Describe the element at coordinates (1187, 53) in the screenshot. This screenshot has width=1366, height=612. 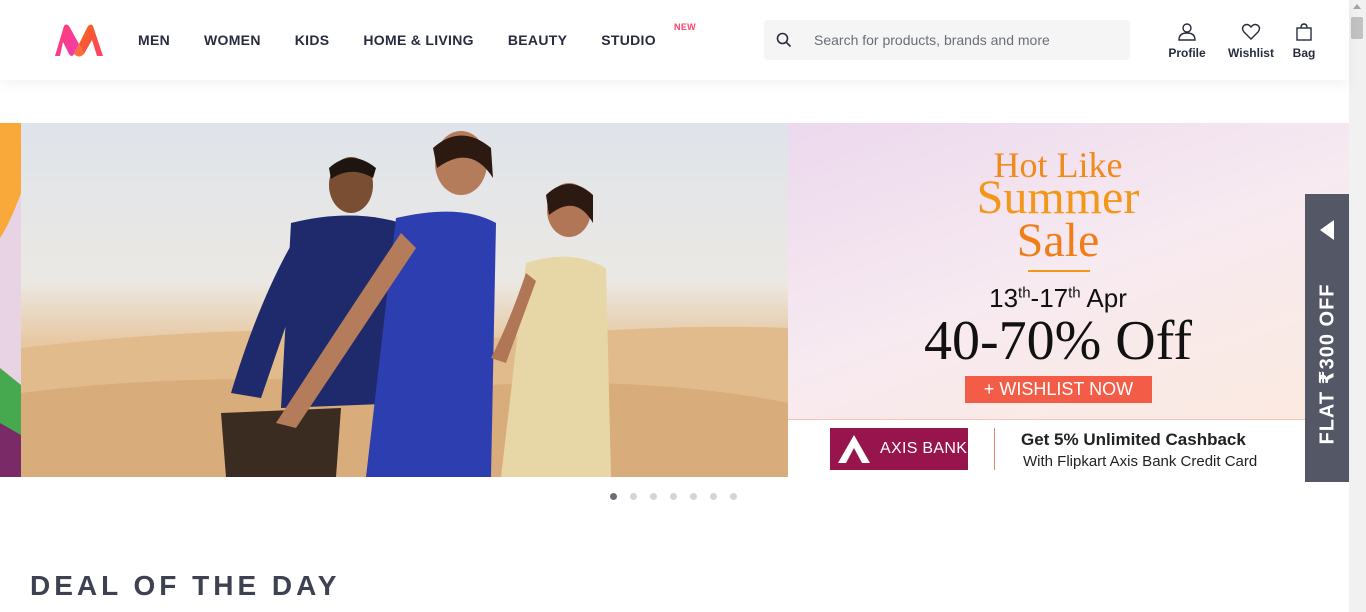
I see `profile-label: Profile` at that location.